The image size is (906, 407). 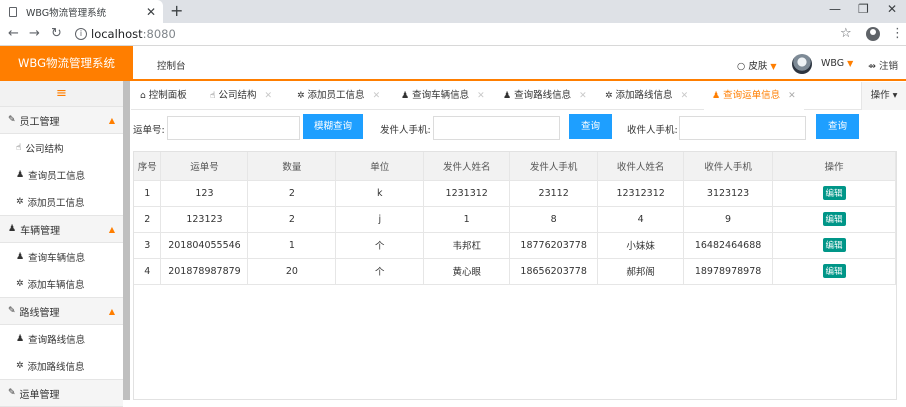 I want to click on thumb-icon: ☝, so click(x=213, y=96).